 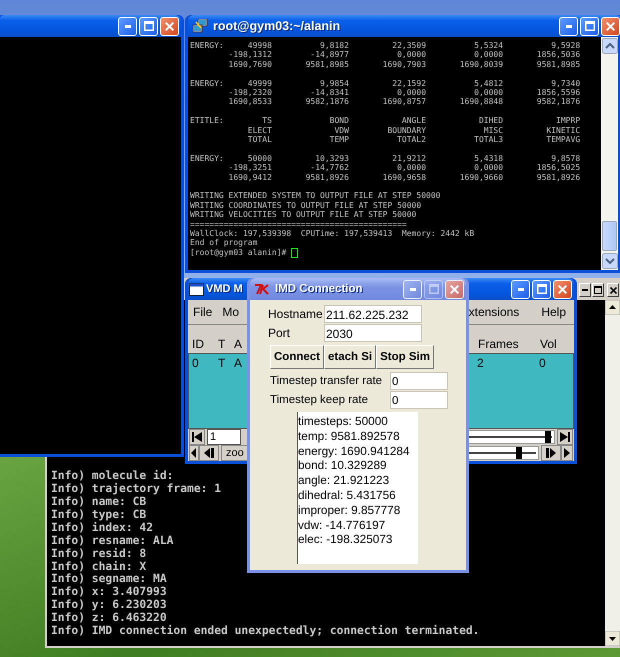 What do you see at coordinates (405, 102) in the screenshot?
I see `terminal-line: 1690,8533 9582,1876 1690,8757 1690,8848 9582,1876` at bounding box center [405, 102].